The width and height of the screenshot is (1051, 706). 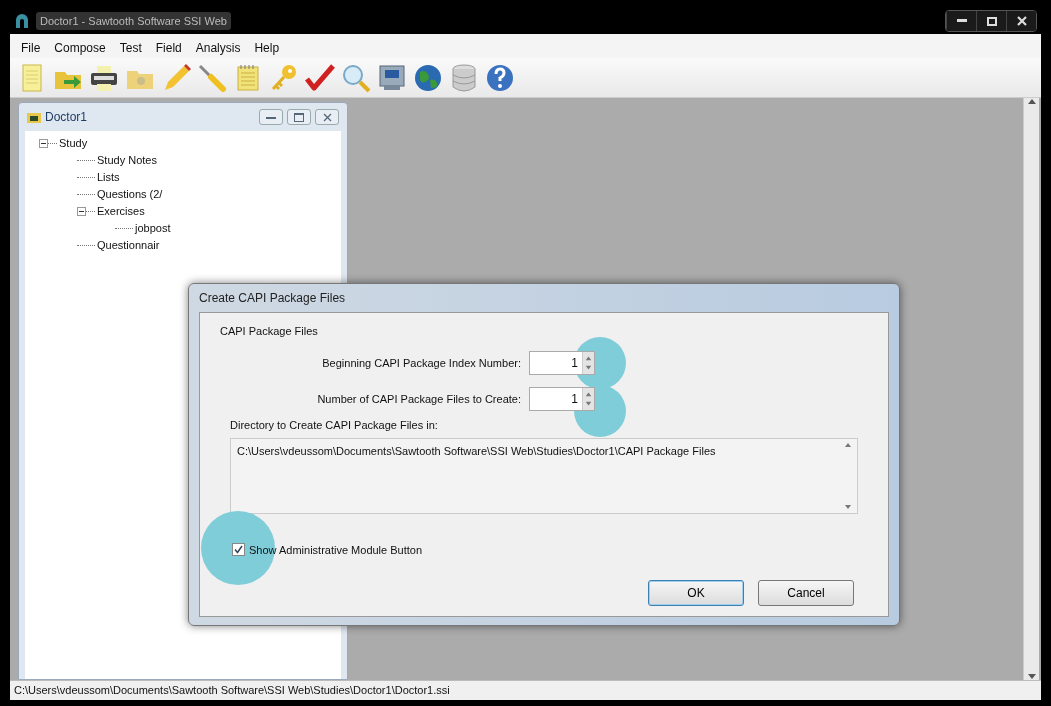 I want to click on restore-button, so click(x=299, y=117).